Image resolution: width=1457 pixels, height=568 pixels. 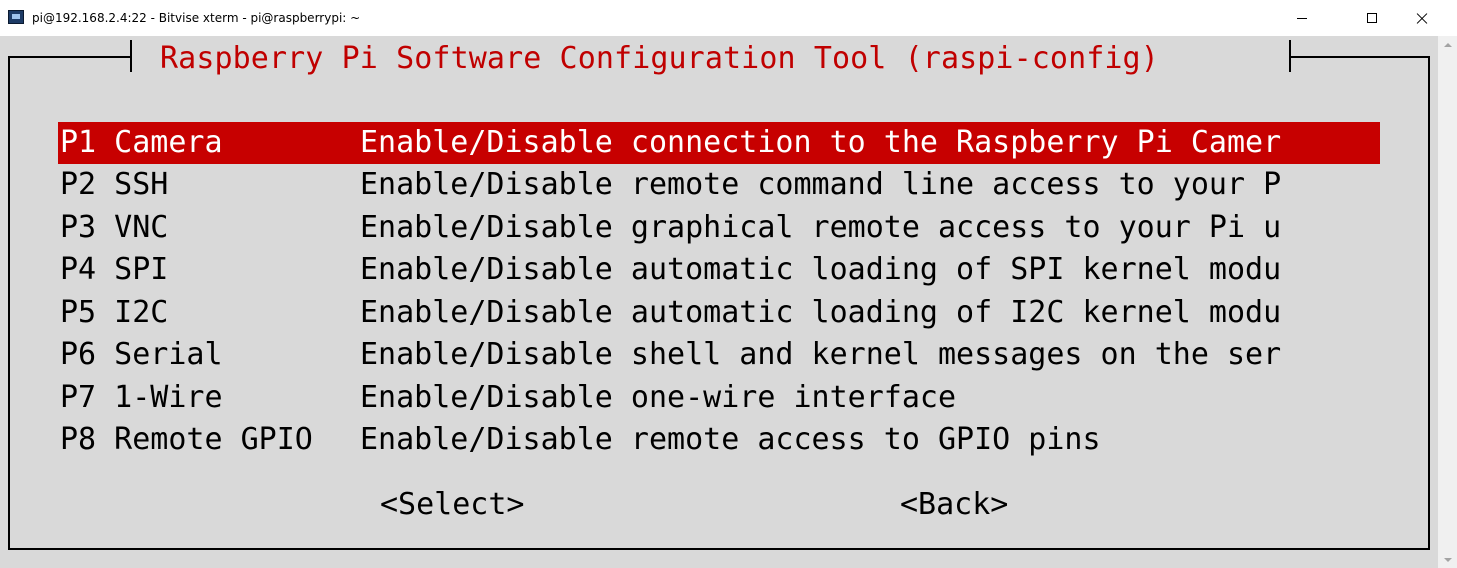 I want to click on dialog-border-top-right, so click(x=1359, y=57).